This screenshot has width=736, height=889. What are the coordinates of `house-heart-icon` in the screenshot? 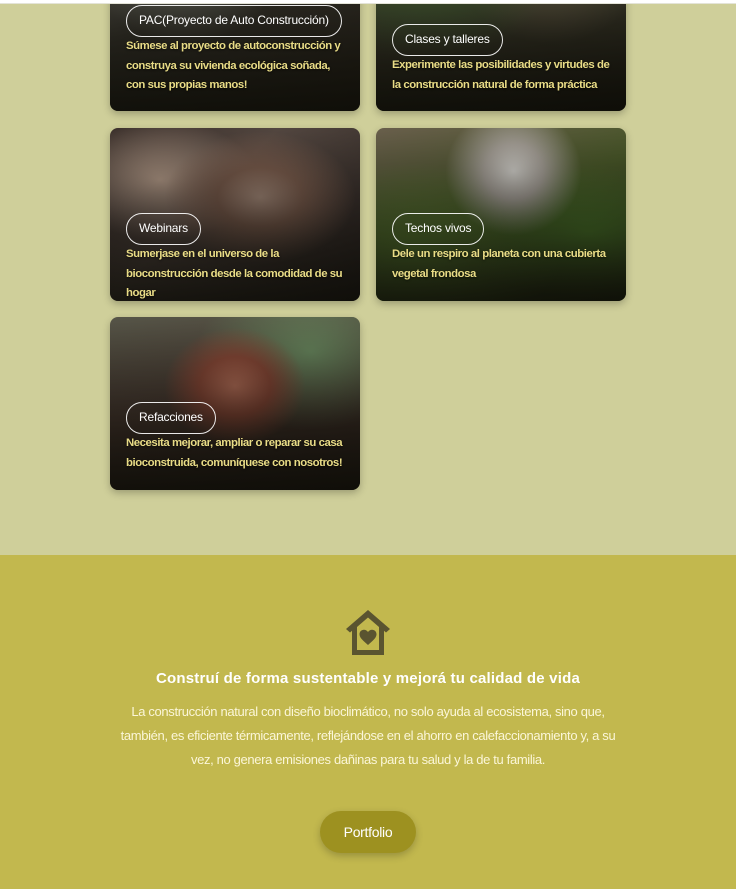 It's located at (368, 632).